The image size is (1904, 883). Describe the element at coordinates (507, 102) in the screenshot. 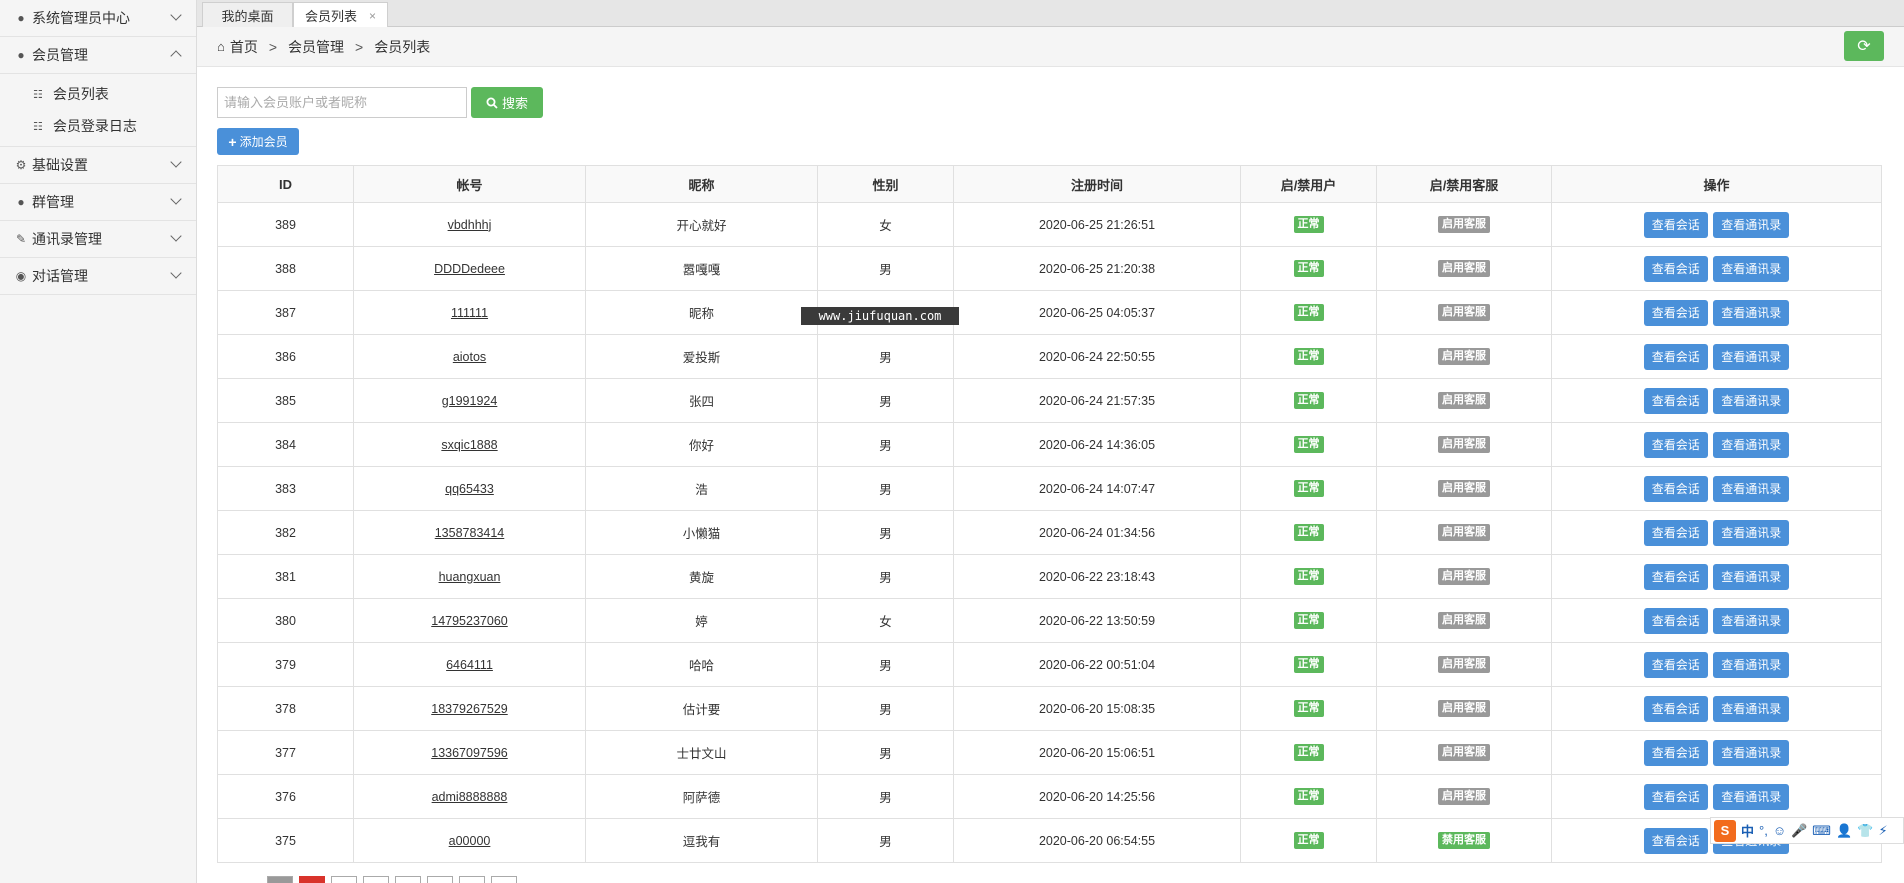

I see `search-button: 搜索` at that location.